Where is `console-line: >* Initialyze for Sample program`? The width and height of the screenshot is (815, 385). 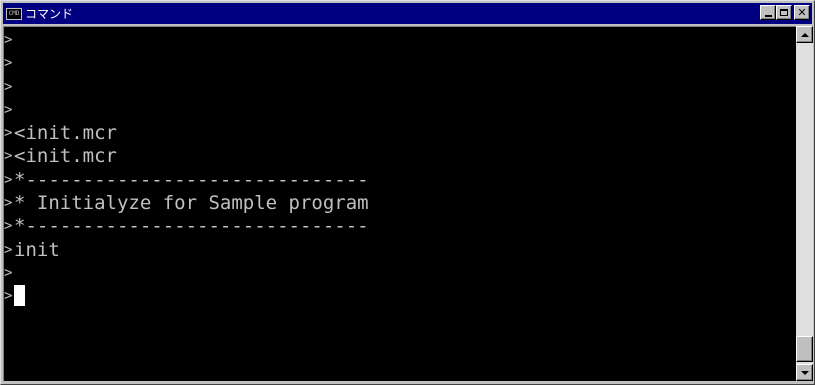
console-line: >* Initialyze for Sample program is located at coordinates (400, 203).